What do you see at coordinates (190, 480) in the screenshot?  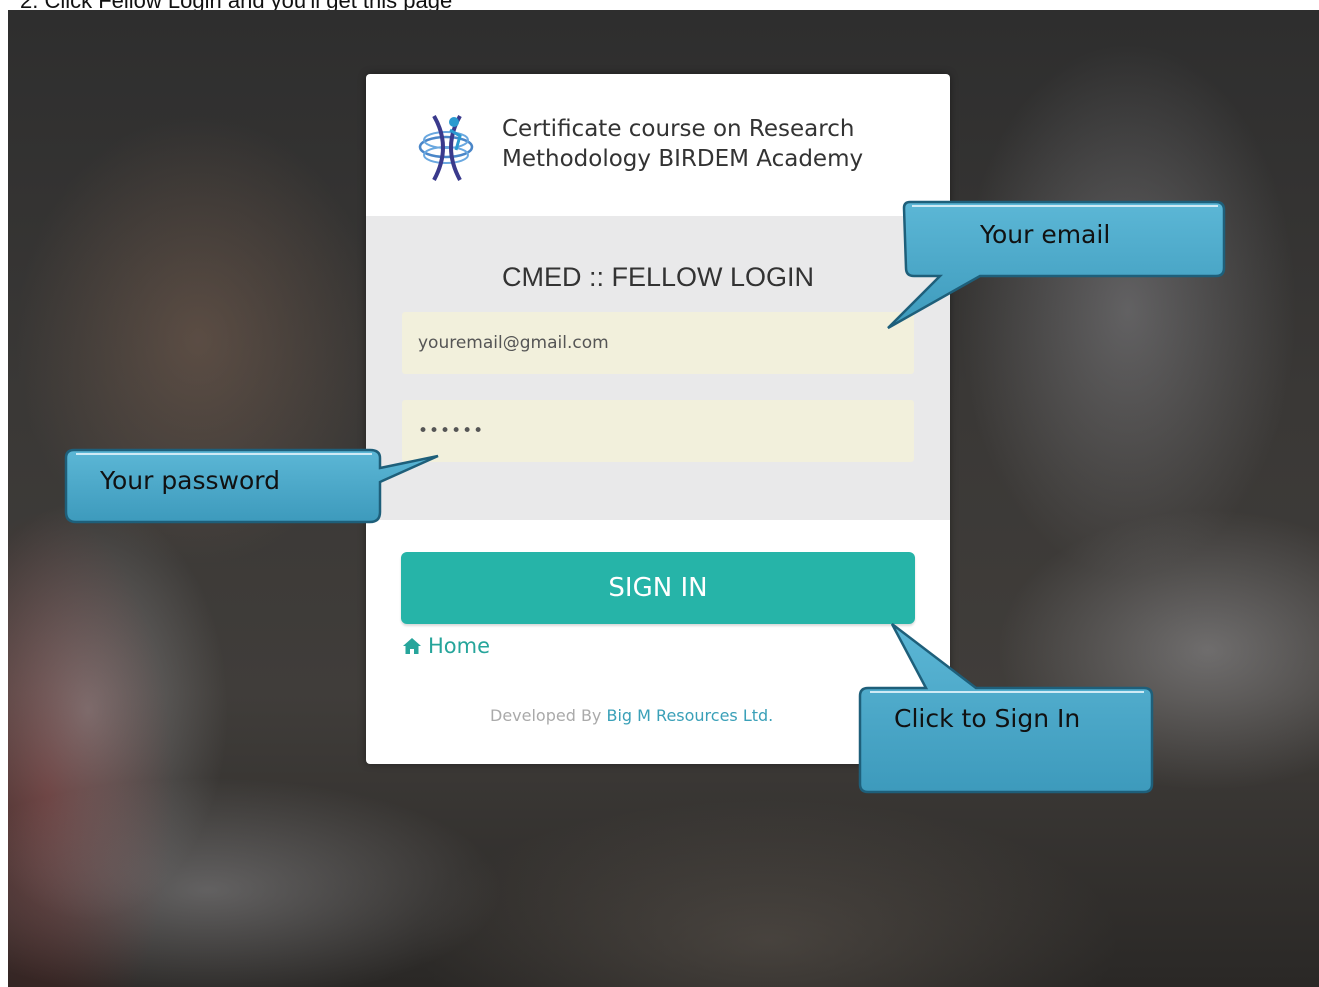 I see `callout-password-text: Your password` at bounding box center [190, 480].